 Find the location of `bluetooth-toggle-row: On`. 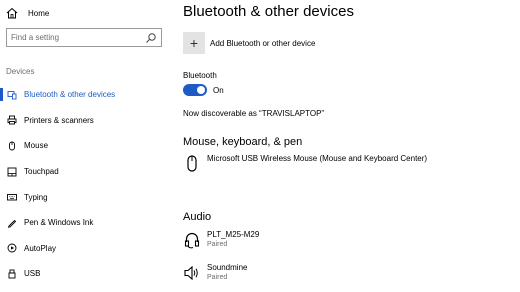

bluetooth-toggle-row: On is located at coordinates (203, 90).